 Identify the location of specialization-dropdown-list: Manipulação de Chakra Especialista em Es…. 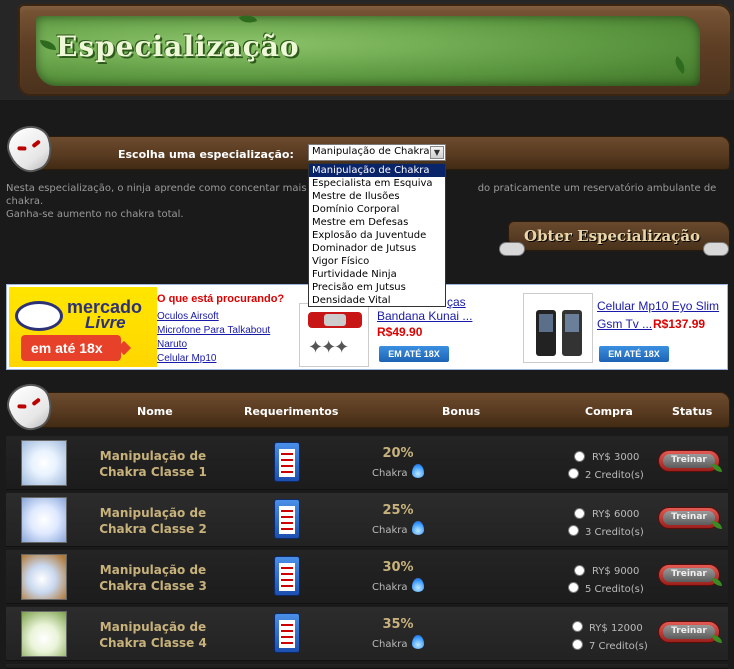
(377, 235).